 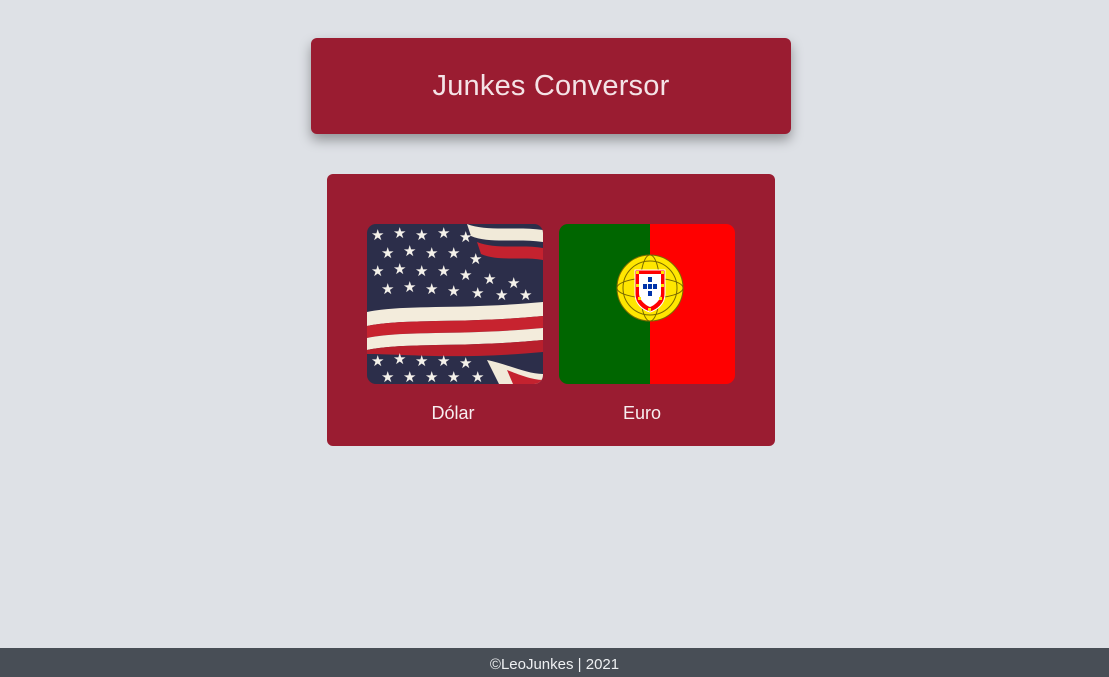 I want to click on portugal-flag-icon, so click(x=647, y=304).